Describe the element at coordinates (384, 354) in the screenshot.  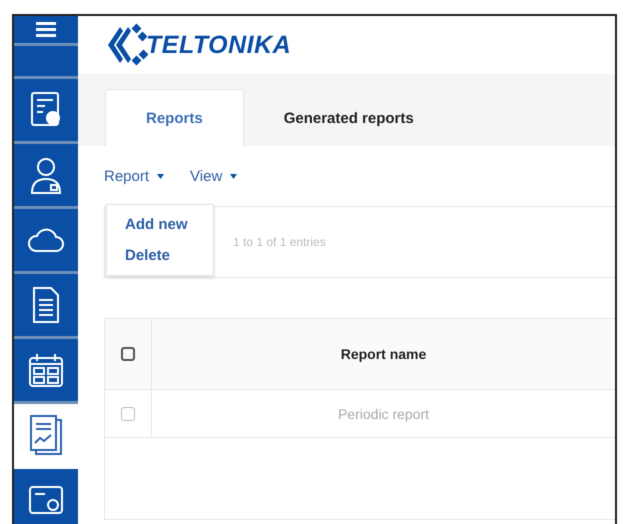
I see `column-header: Report name` at that location.